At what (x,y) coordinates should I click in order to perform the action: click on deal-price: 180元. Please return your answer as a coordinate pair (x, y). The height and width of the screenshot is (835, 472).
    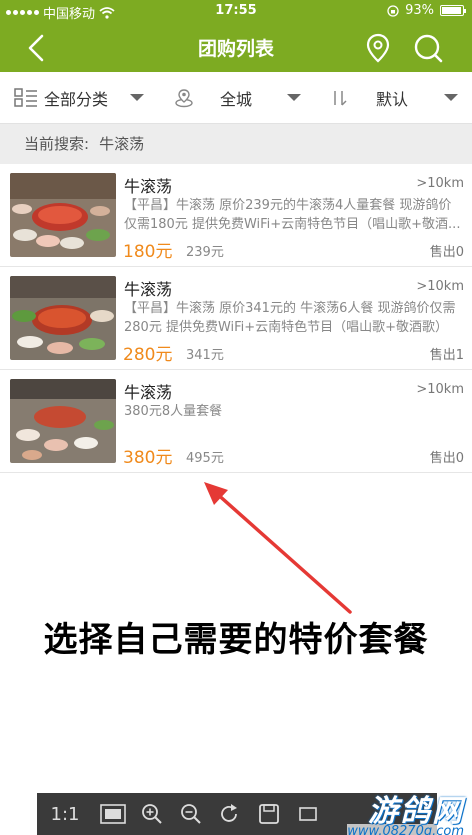
    Looking at the image, I should click on (148, 252).